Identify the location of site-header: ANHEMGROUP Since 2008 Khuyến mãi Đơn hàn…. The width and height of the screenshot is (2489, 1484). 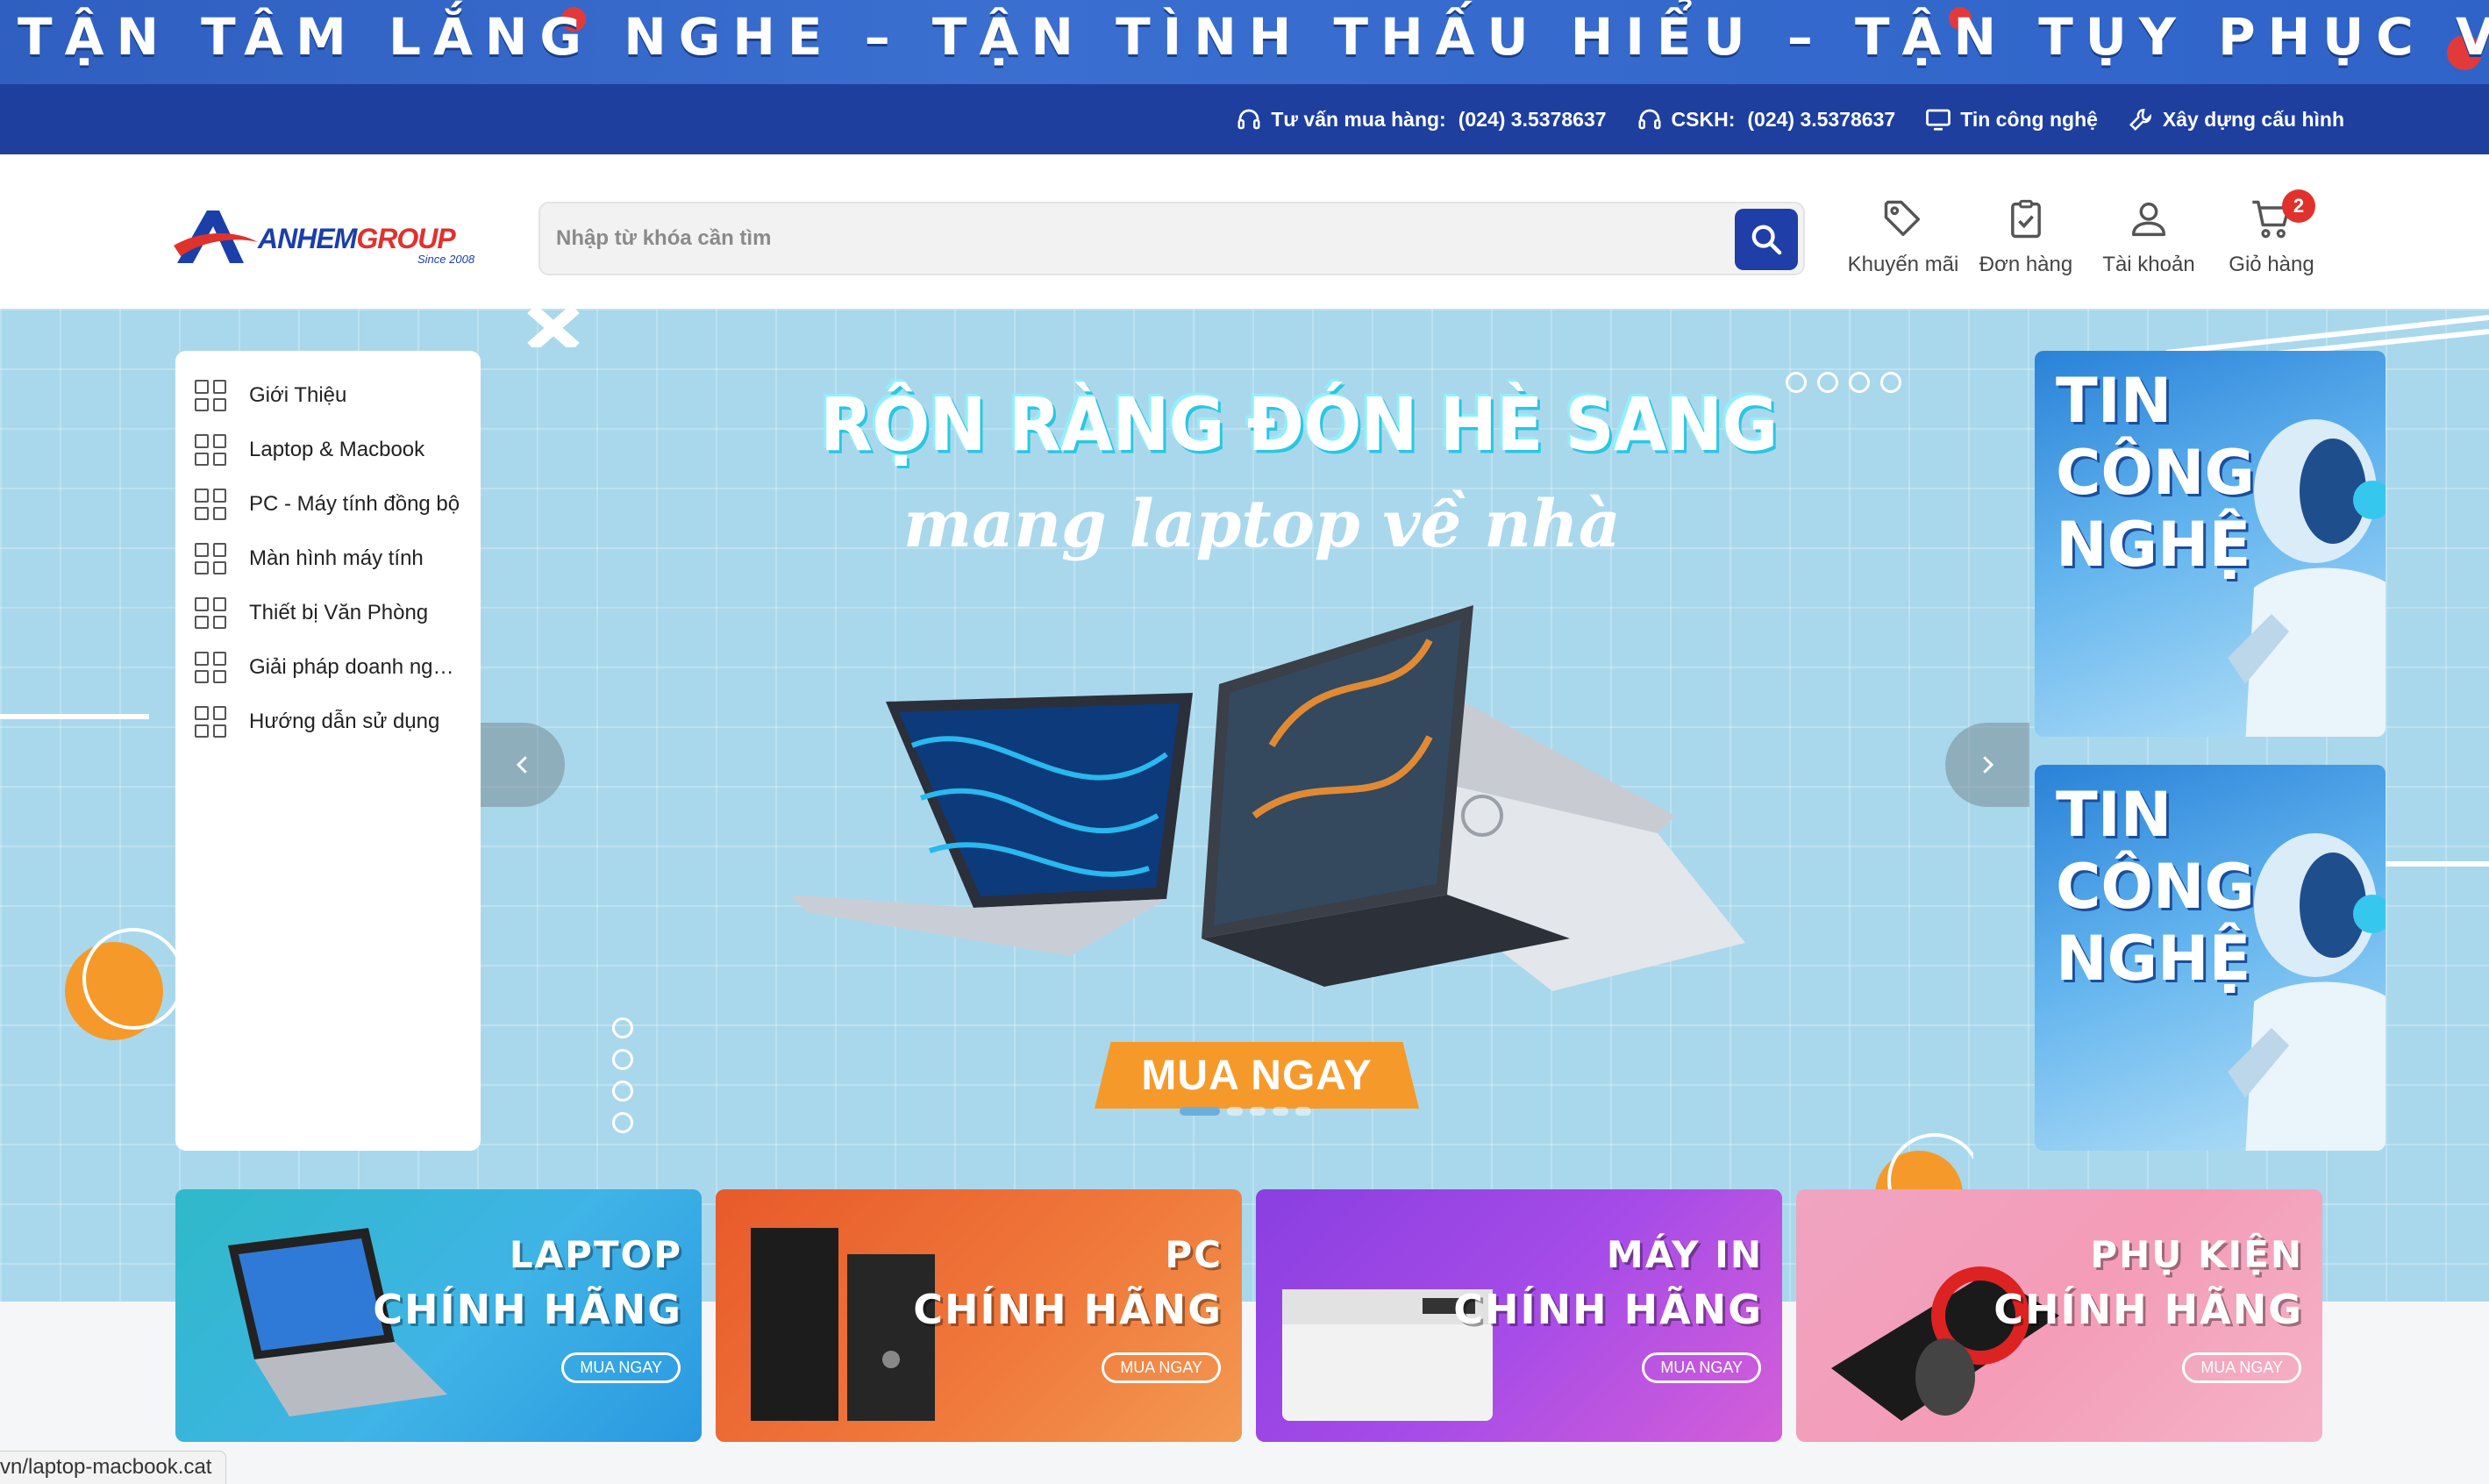
(1244, 232).